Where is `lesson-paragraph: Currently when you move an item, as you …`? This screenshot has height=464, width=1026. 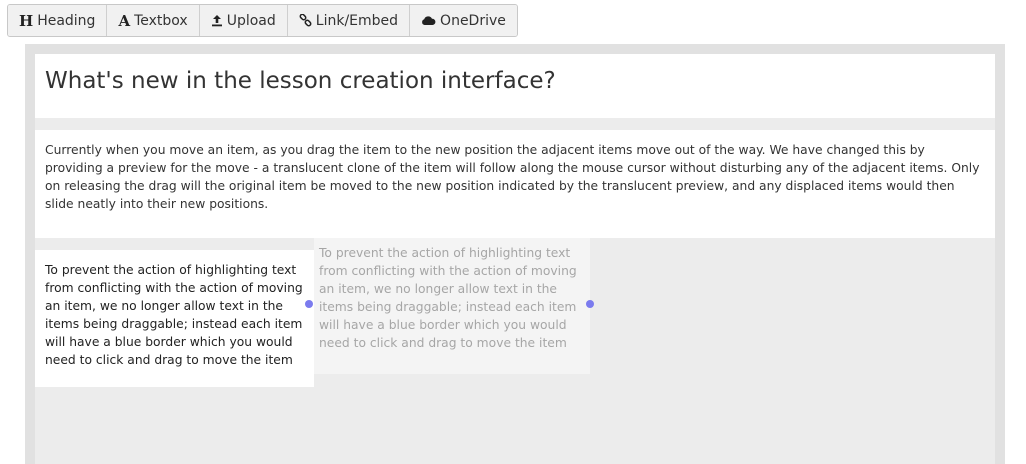 lesson-paragraph: Currently when you move an item, as you … is located at coordinates (512, 177).